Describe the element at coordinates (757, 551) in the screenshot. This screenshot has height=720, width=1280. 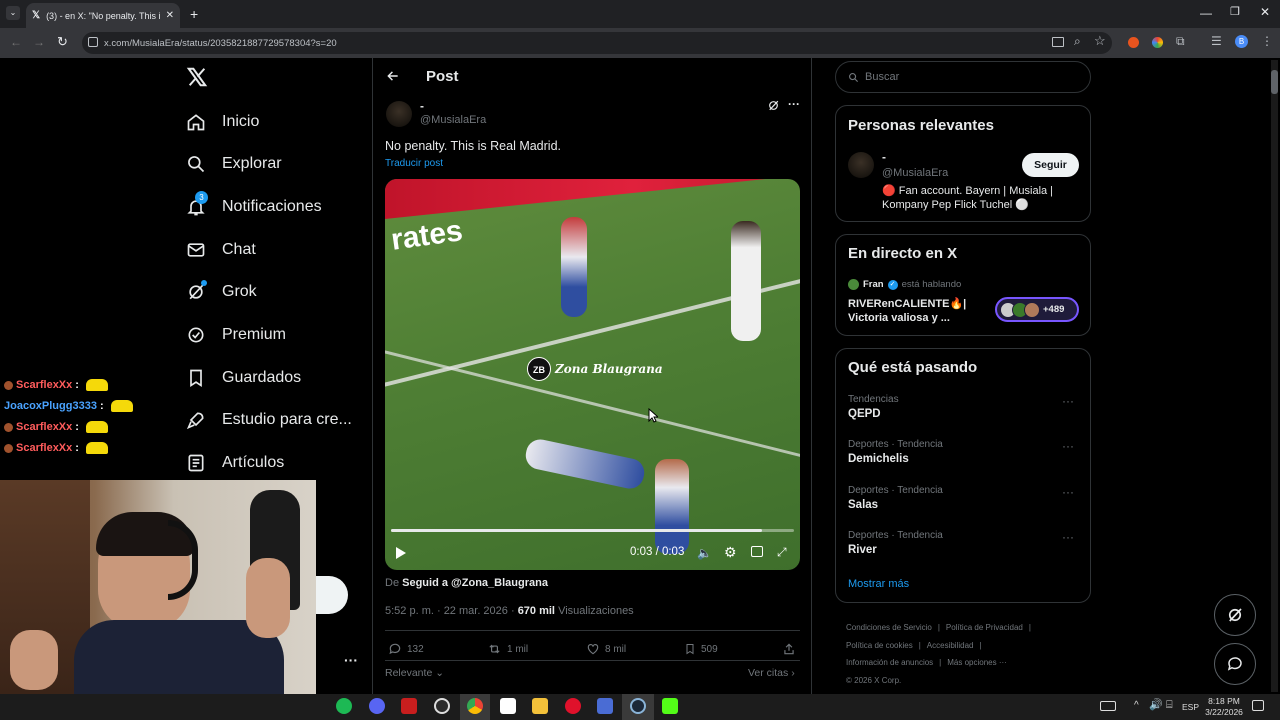
I see `pip-icon` at that location.